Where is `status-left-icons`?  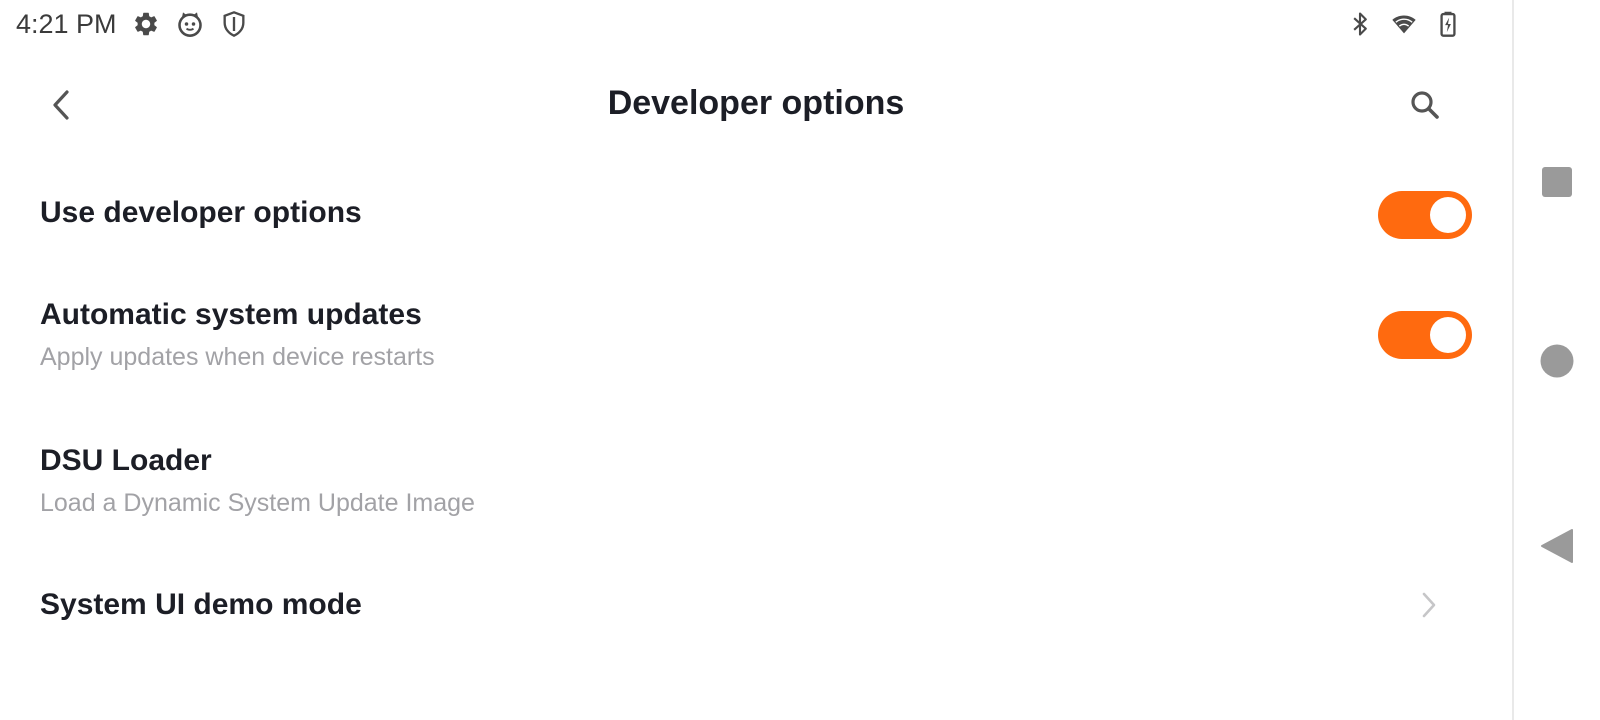
status-left-icons is located at coordinates (190, 24).